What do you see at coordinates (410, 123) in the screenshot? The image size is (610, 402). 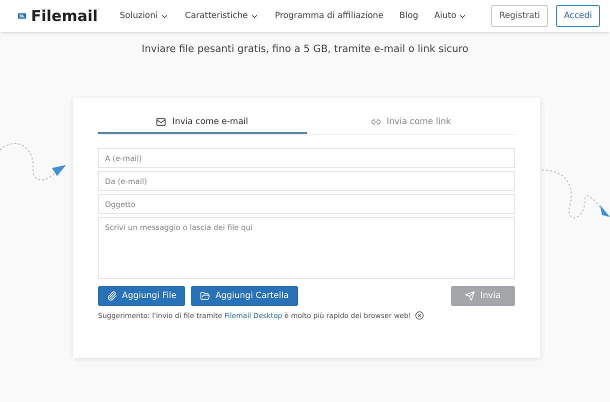 I see `tab: Invia come link` at bounding box center [410, 123].